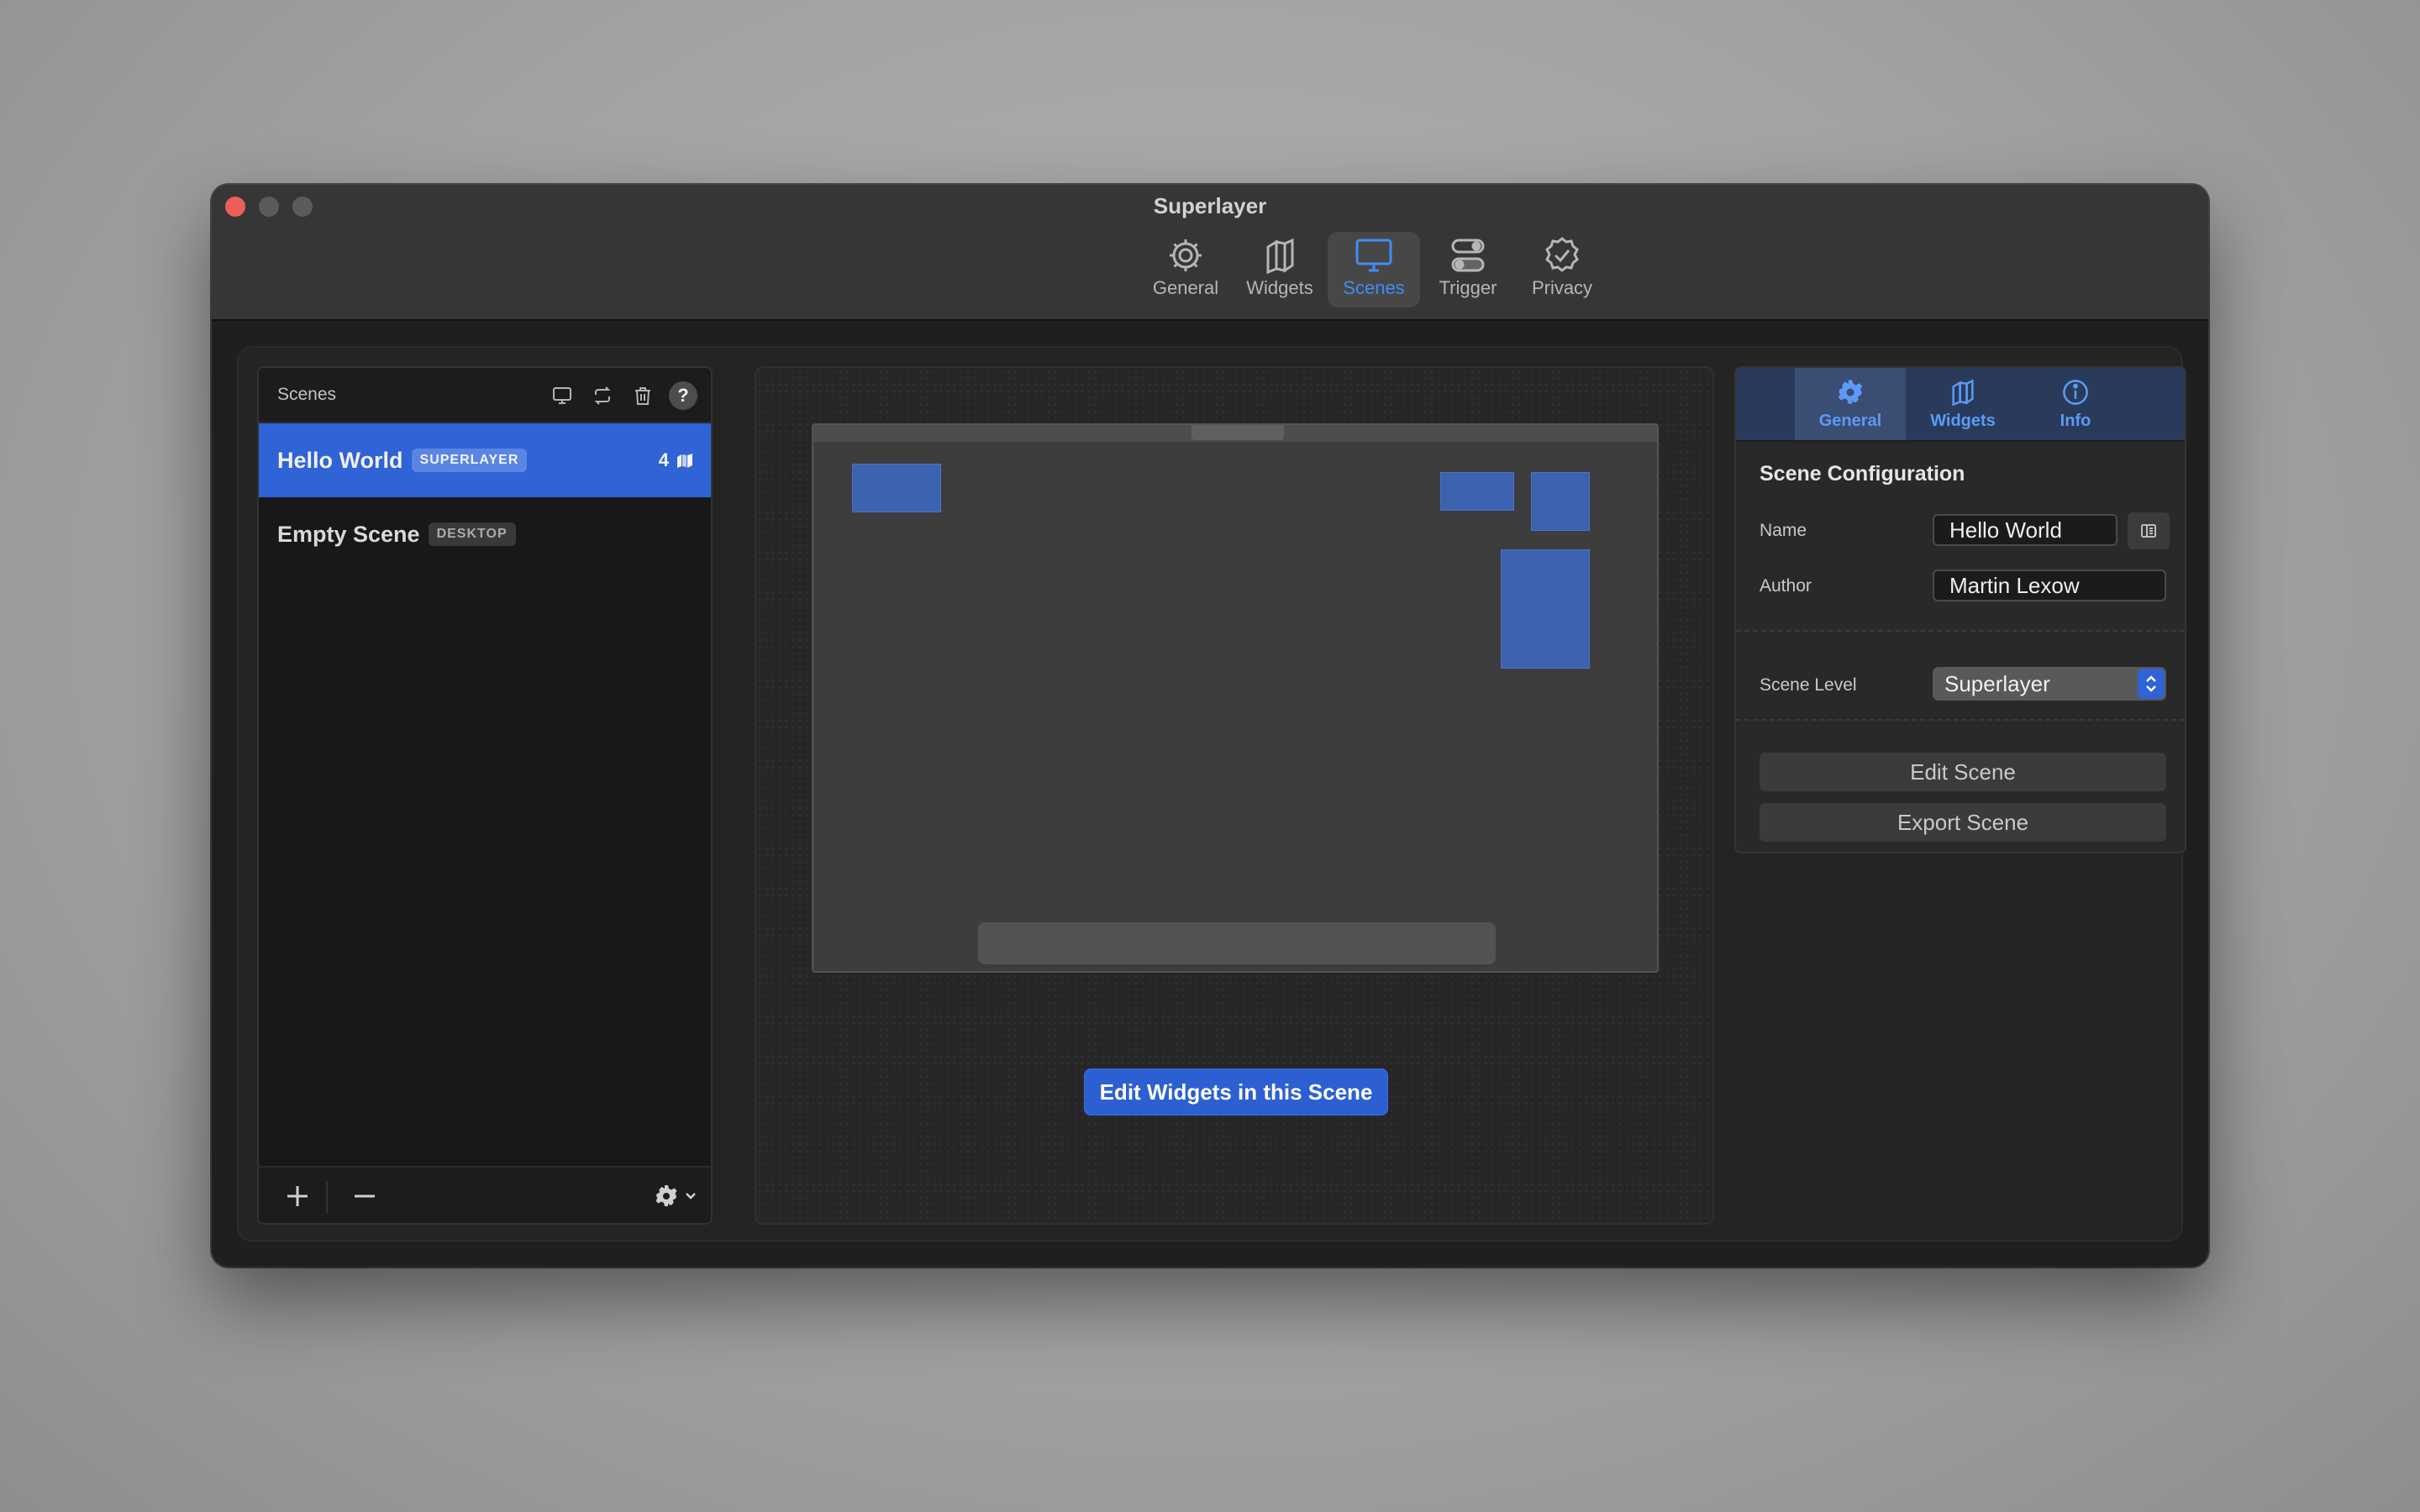  I want to click on sidebar-layout-icon, so click(2148, 531).